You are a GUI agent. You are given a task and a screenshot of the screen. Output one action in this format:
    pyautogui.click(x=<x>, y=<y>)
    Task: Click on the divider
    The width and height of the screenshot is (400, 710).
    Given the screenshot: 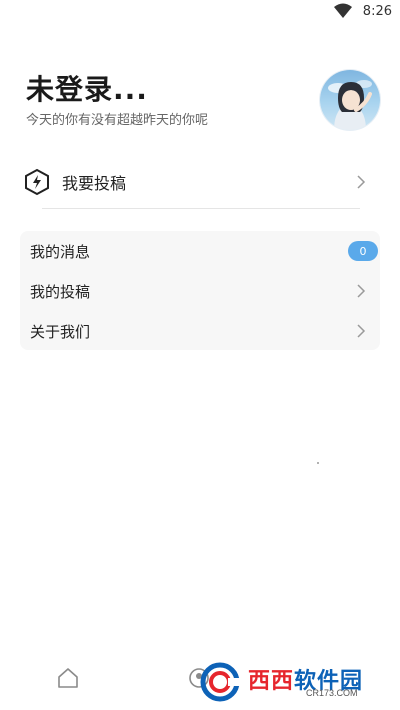 What is the action you would take?
    pyautogui.click(x=201, y=208)
    